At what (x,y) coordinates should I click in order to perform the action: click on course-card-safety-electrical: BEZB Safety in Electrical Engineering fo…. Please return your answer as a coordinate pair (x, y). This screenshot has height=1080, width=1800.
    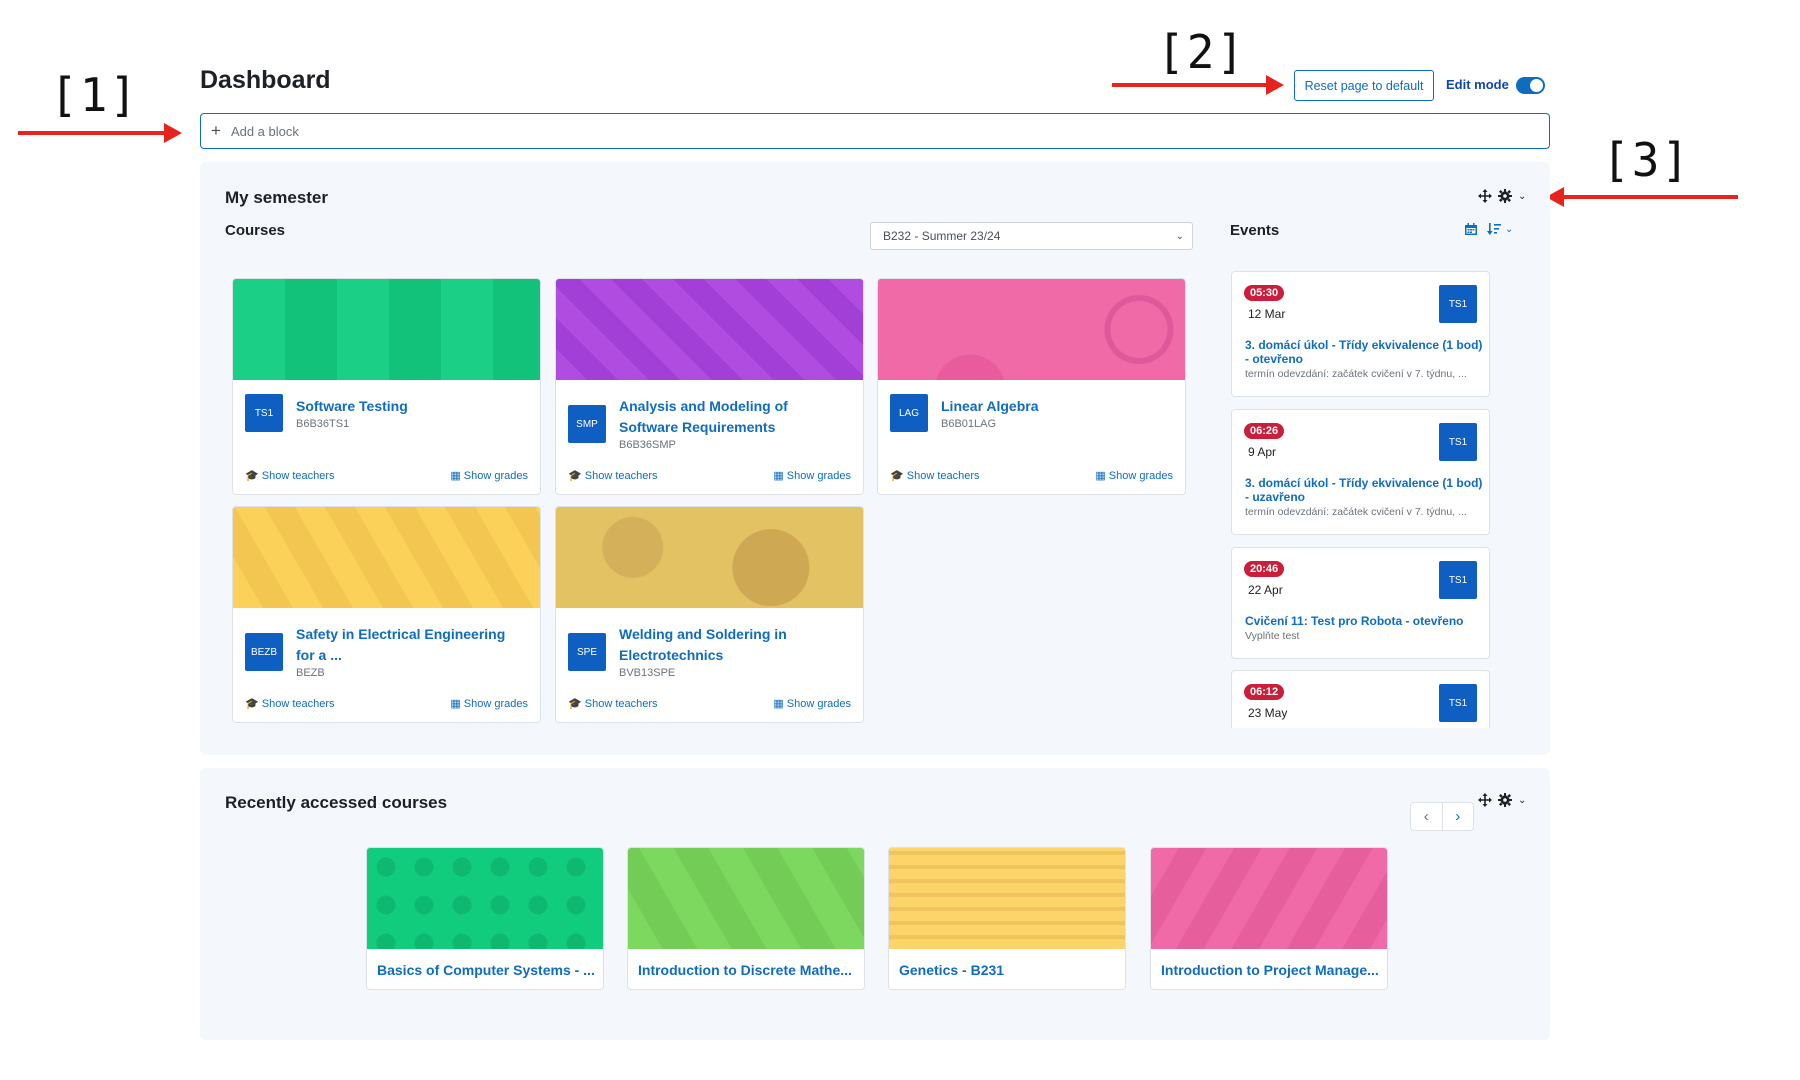
    Looking at the image, I should click on (386, 614).